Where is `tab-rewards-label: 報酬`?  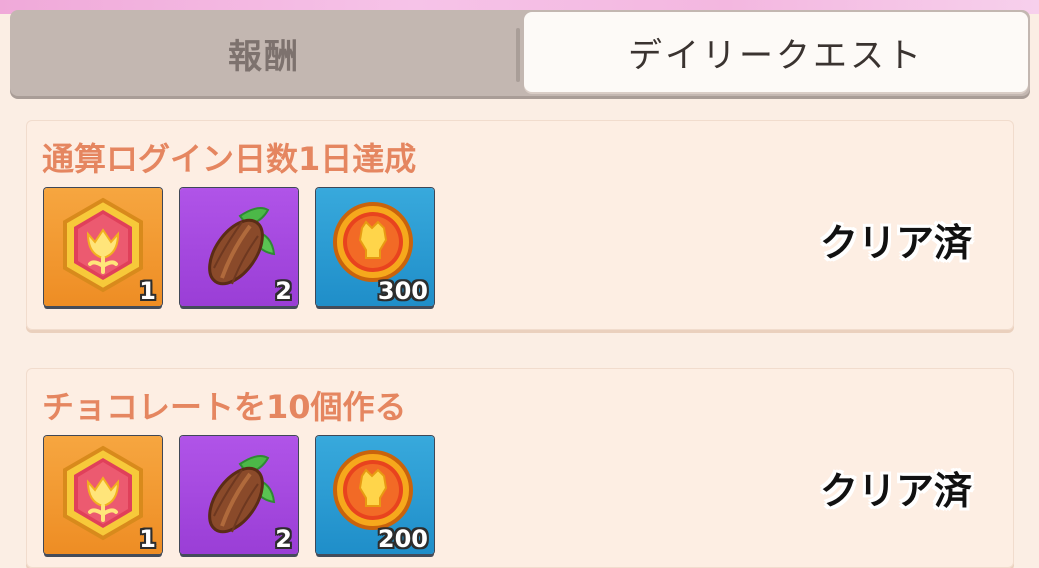 tab-rewards-label: 報酬 is located at coordinates (264, 56).